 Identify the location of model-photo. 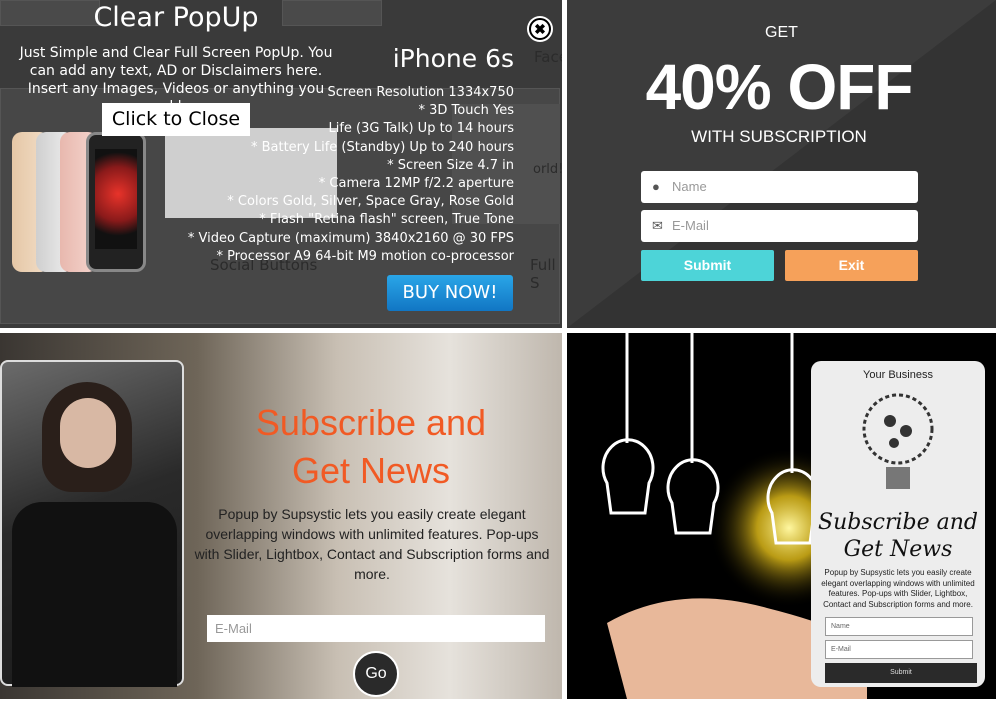
(92, 523).